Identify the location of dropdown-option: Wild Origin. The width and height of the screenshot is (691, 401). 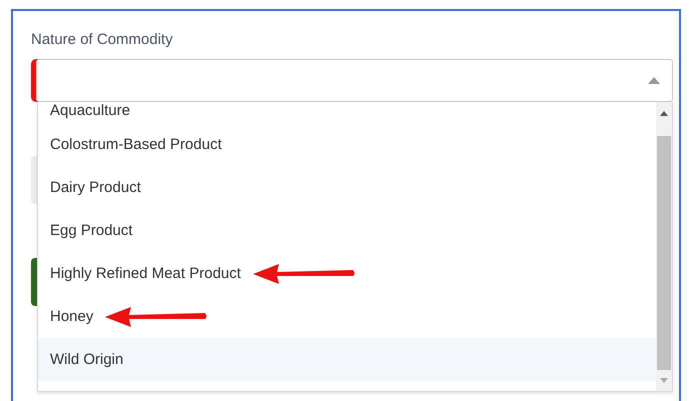
(347, 359).